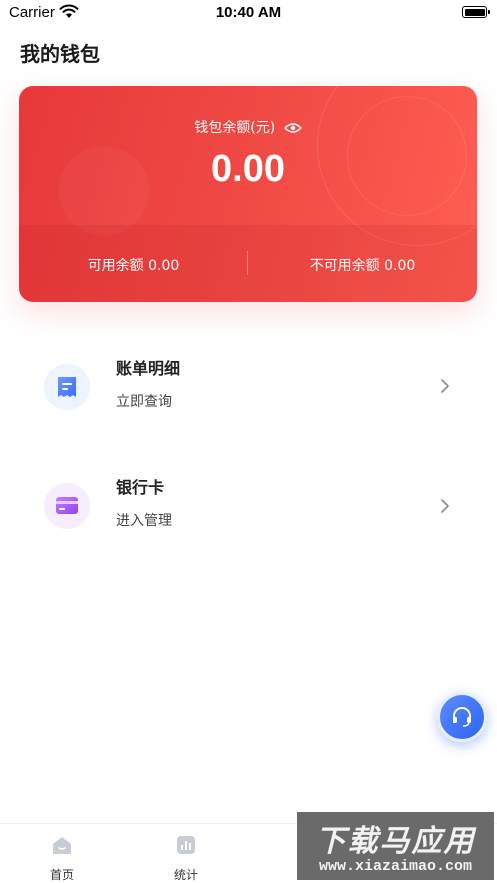  I want to click on status-time: 10:40 AM, so click(248, 12).